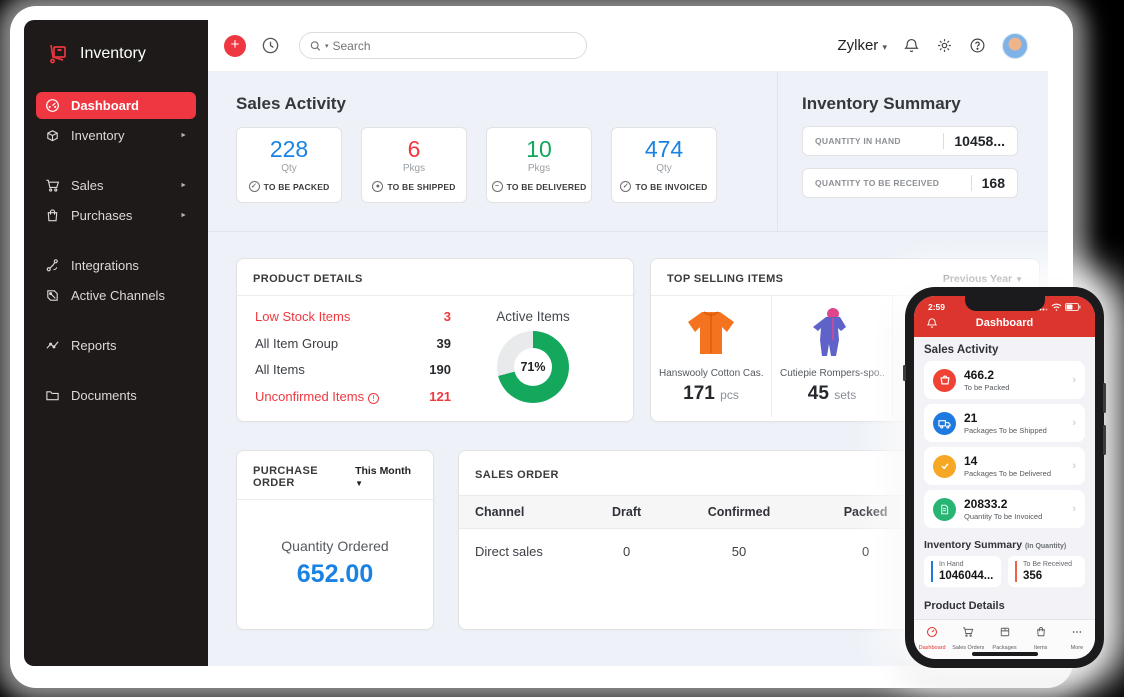 The image size is (1124, 697). I want to click on phone-inventory-cards: In Hand 1046044... To Be Received 356, so click(1004, 571).